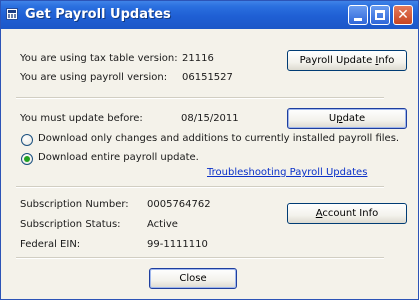 This screenshot has height=300, width=419. I want to click on payroll-update-info-label-start: Payroll Update, so click(337, 60).